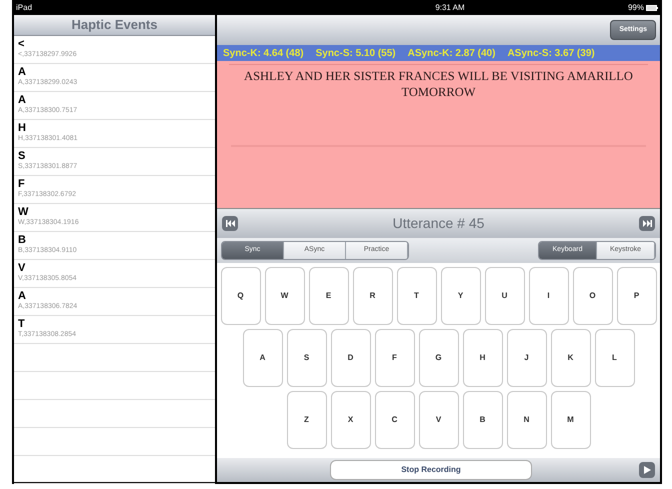 This screenshot has width=672, height=489. I want to click on event-letter: F, so click(22, 184).